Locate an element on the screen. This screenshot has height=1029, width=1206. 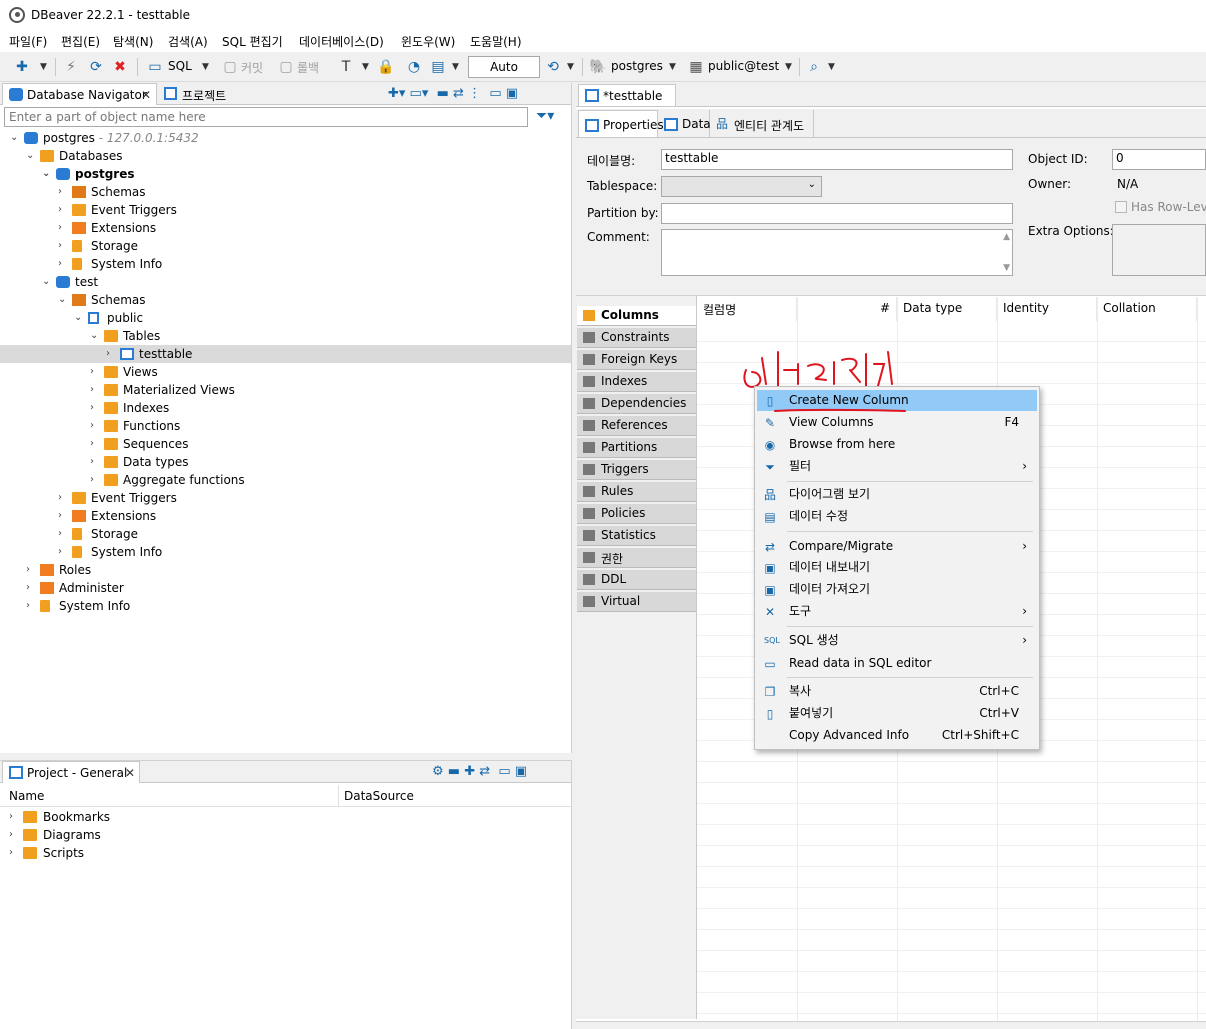
scroll-up-icon: ▲ is located at coordinates (1006, 237).